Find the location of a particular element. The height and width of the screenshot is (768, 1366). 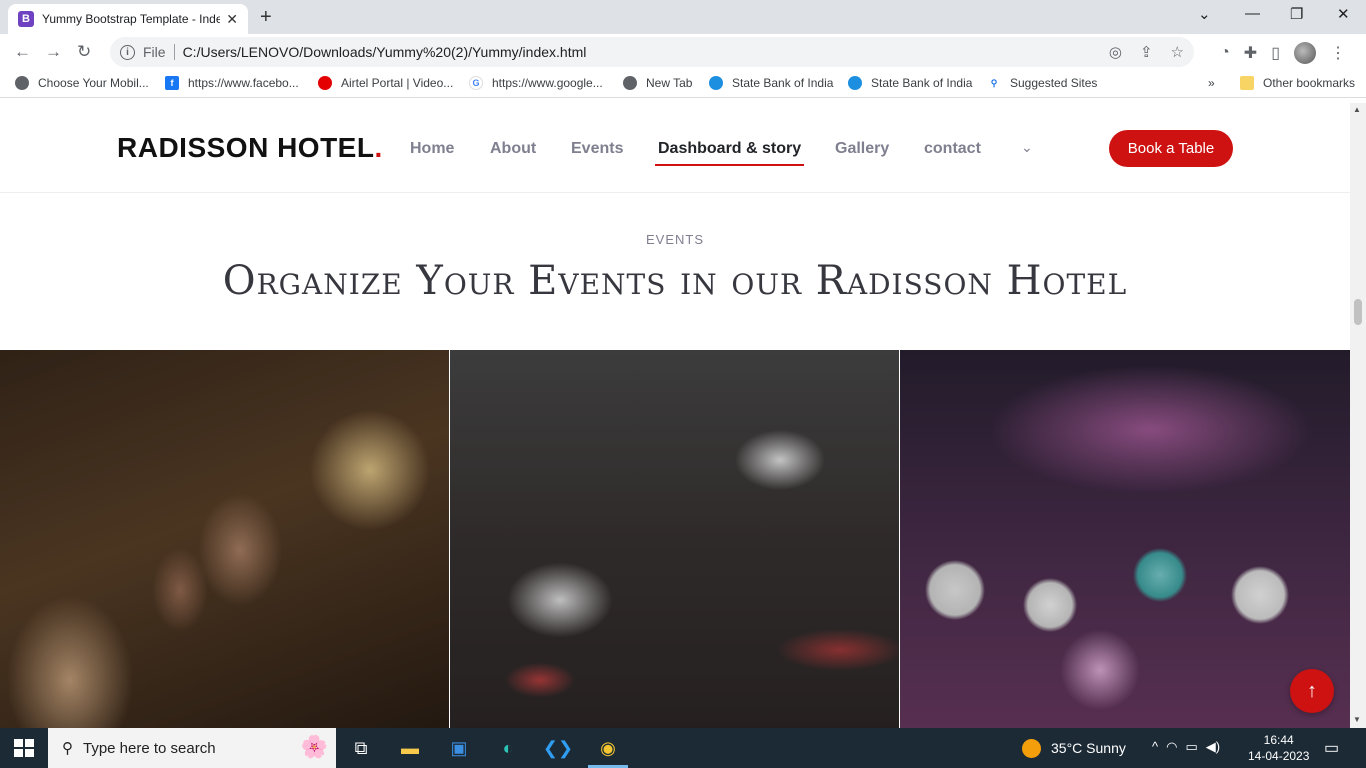

system-tray: ^ ◠ ▭ ◀) is located at coordinates (1186, 747).